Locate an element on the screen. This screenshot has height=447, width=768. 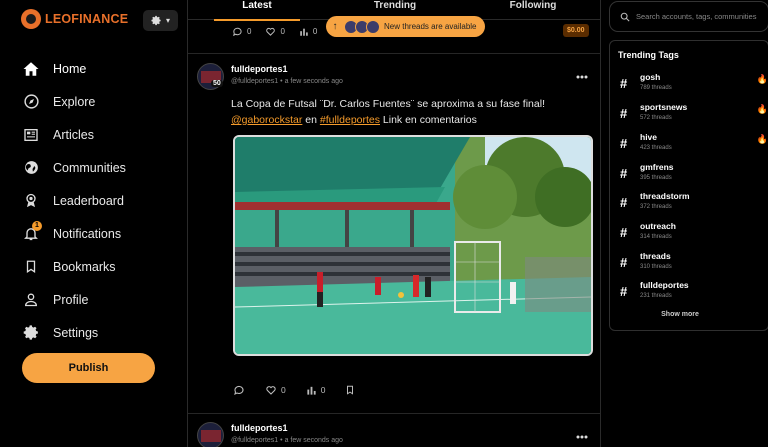
tag-name: threadstorm is located at coordinates (665, 196).